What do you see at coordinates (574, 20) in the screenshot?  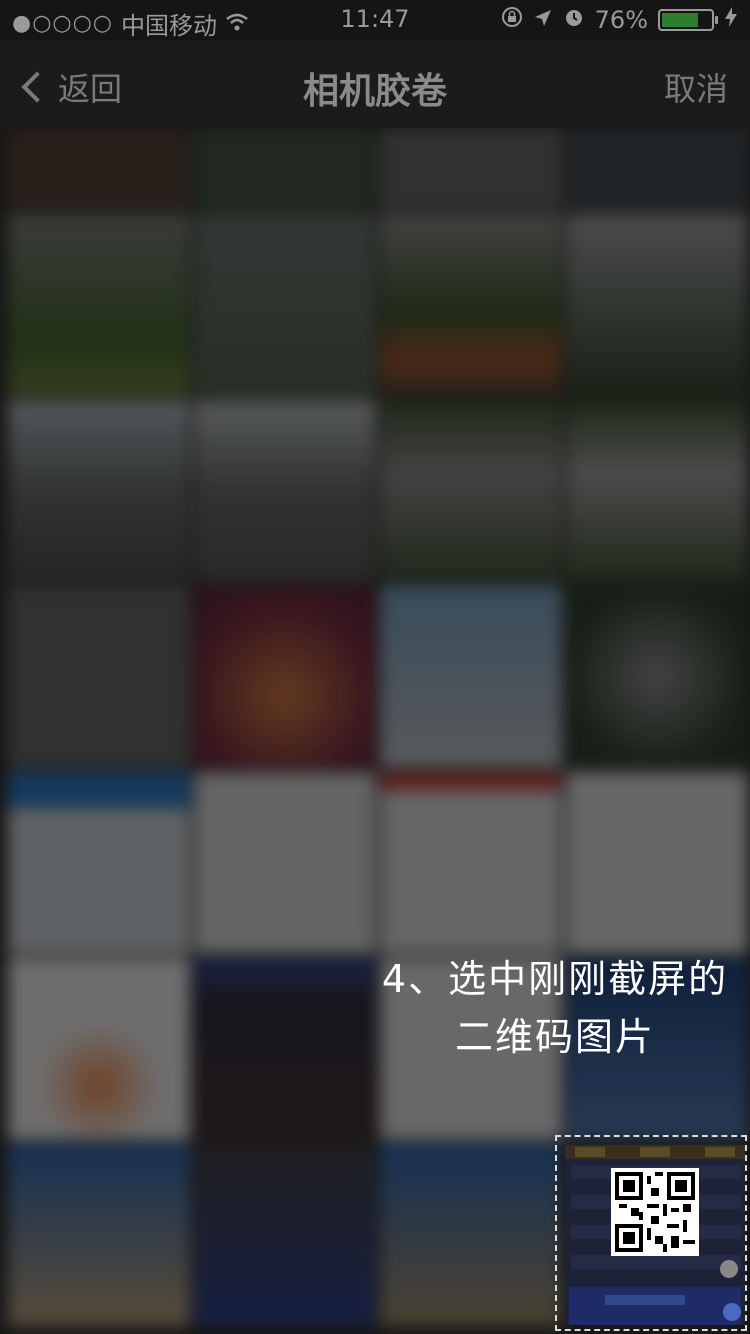 I see `alarm-icon` at bounding box center [574, 20].